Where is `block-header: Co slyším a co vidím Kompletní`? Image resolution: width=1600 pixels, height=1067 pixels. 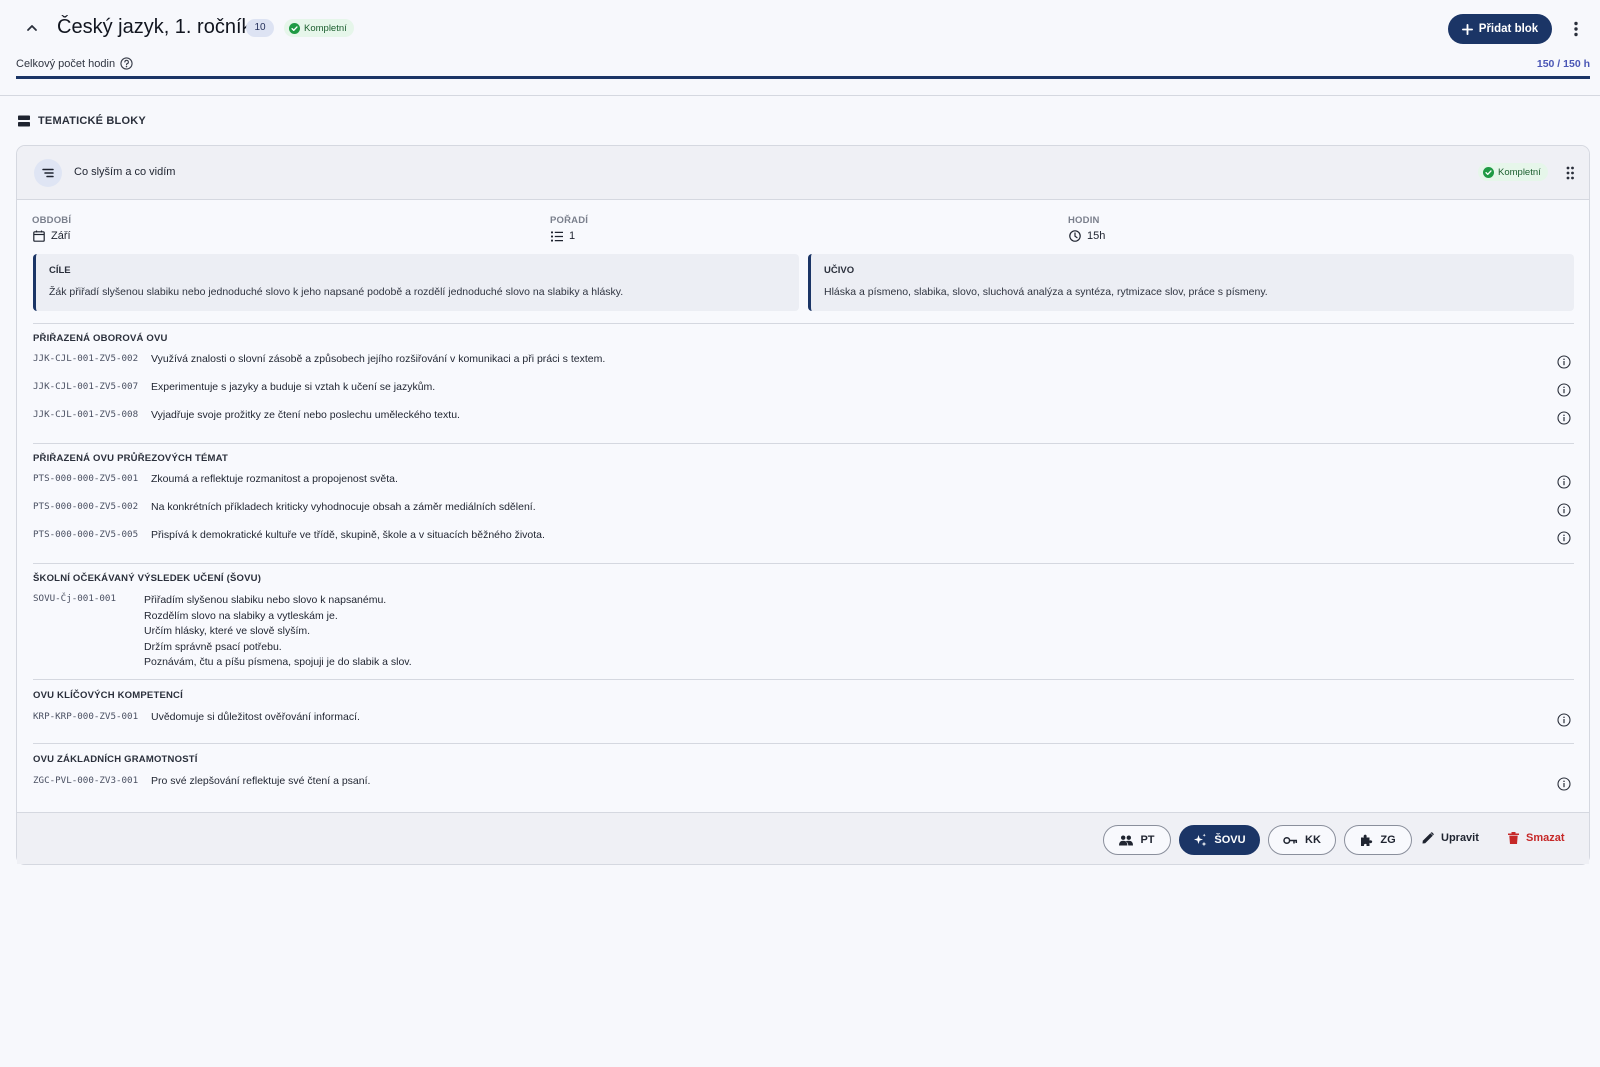
block-header: Co slyším a co vidím Kompletní is located at coordinates (803, 173).